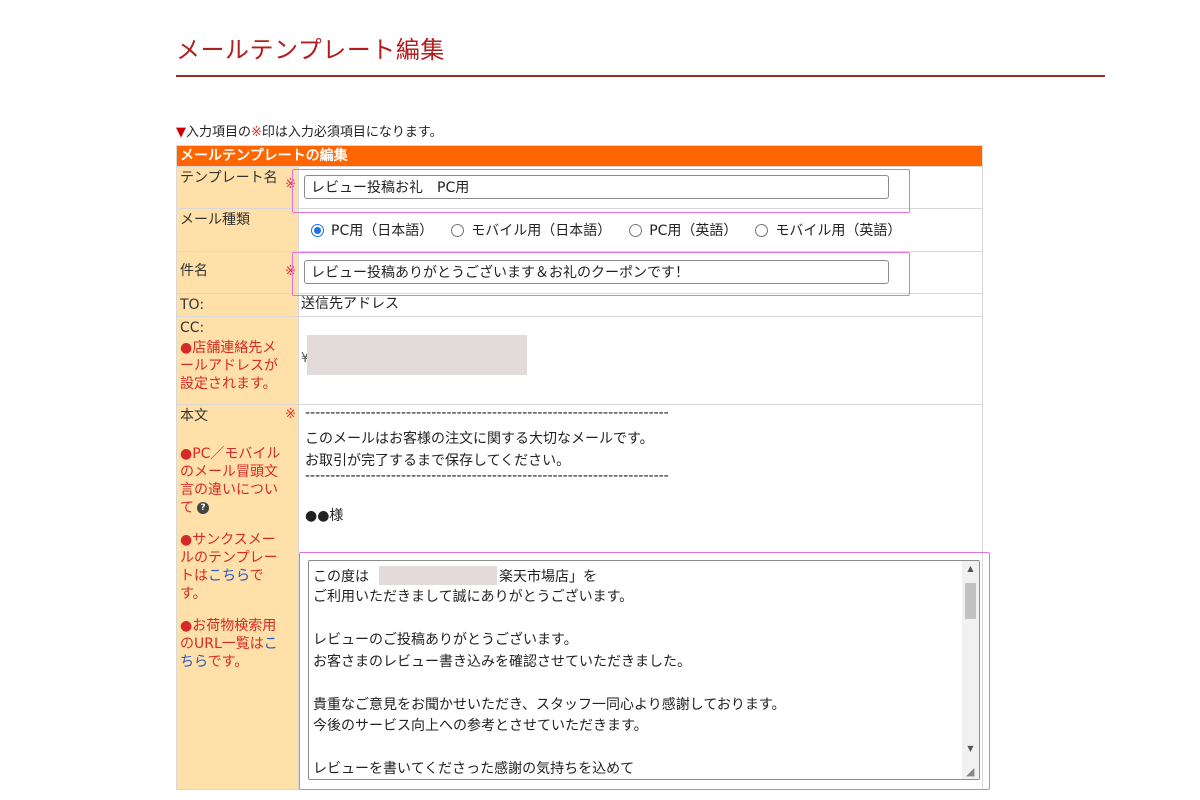 This screenshot has width=1200, height=800. Describe the element at coordinates (219, 132) in the screenshot. I see `notice-prefix: 入力項目の` at that location.